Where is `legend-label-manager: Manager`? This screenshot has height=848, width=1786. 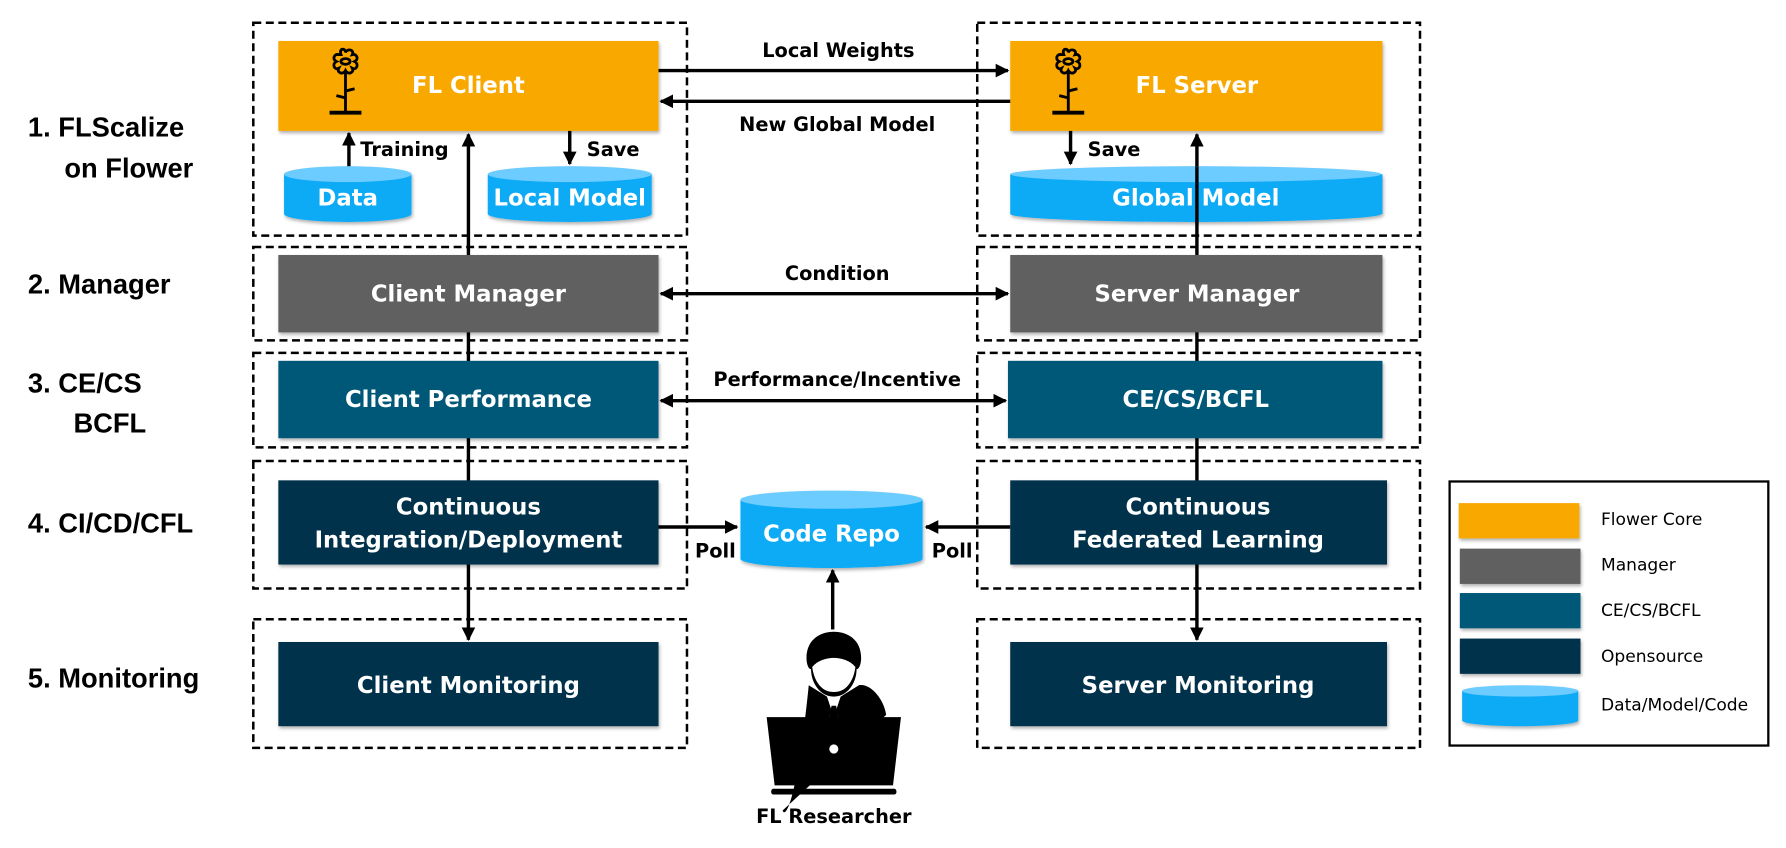 legend-label-manager: Manager is located at coordinates (1639, 566).